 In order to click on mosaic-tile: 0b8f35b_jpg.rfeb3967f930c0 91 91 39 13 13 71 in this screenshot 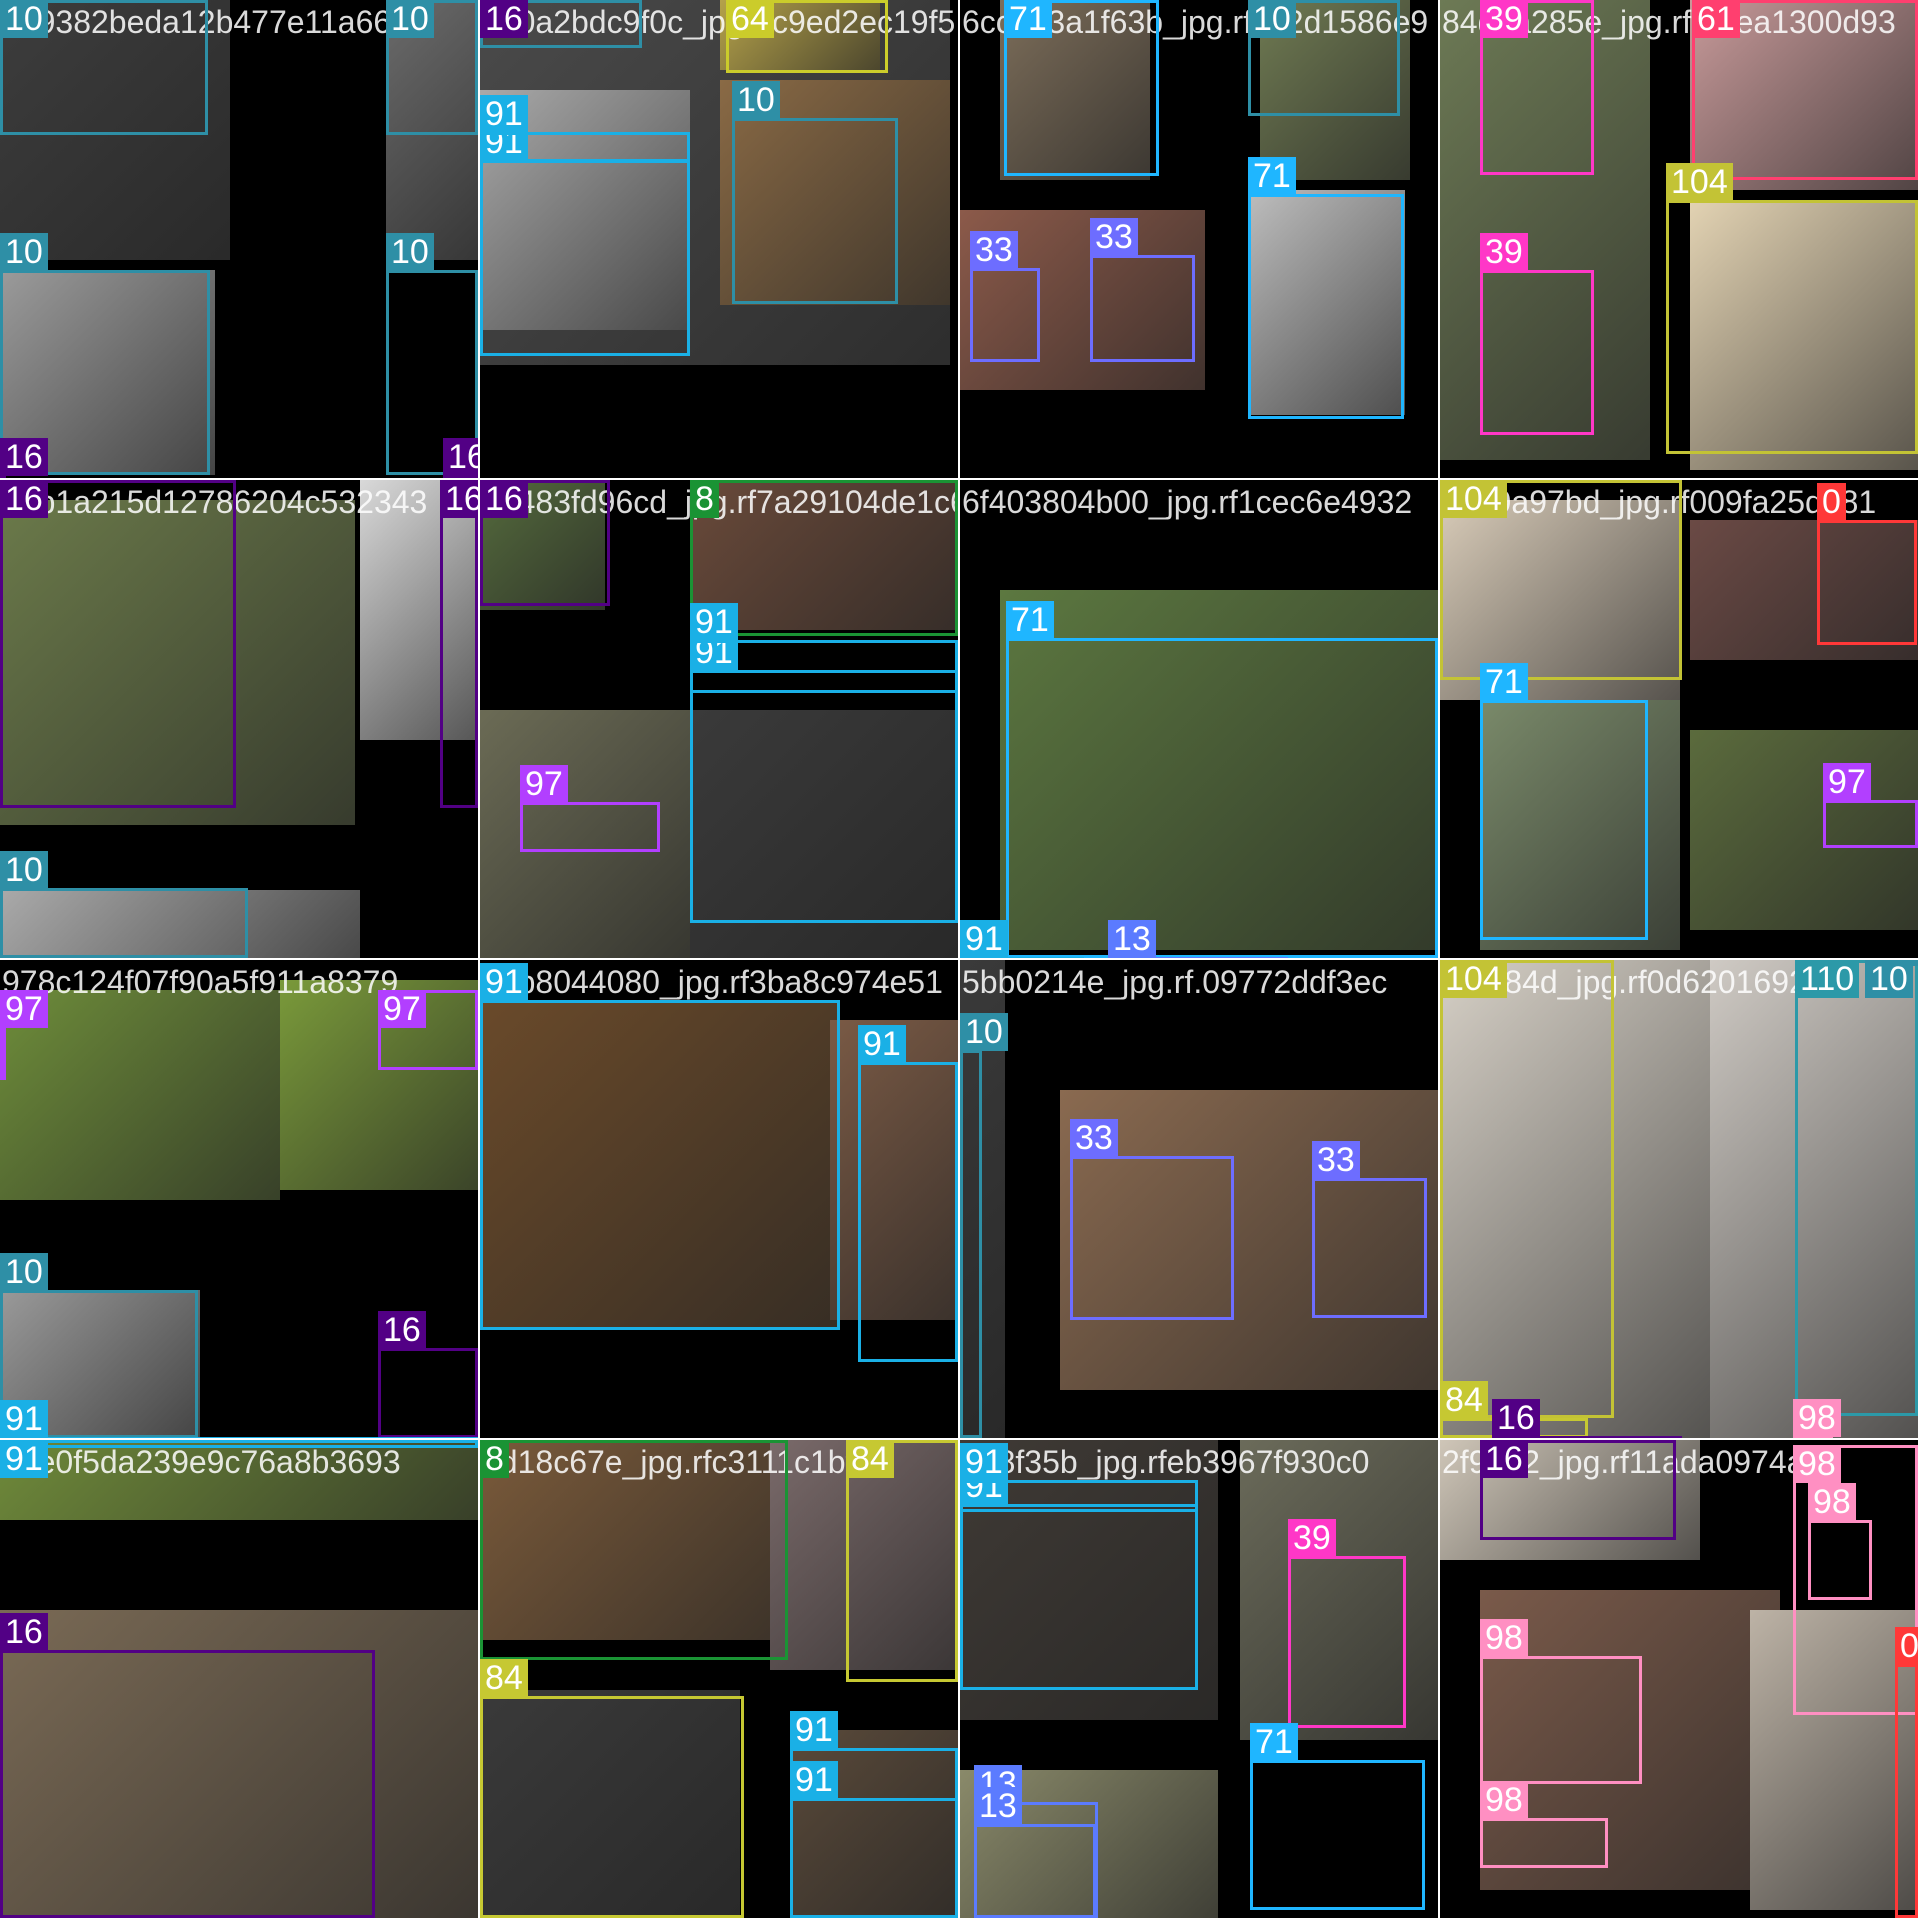, I will do `click(1199, 1679)`.